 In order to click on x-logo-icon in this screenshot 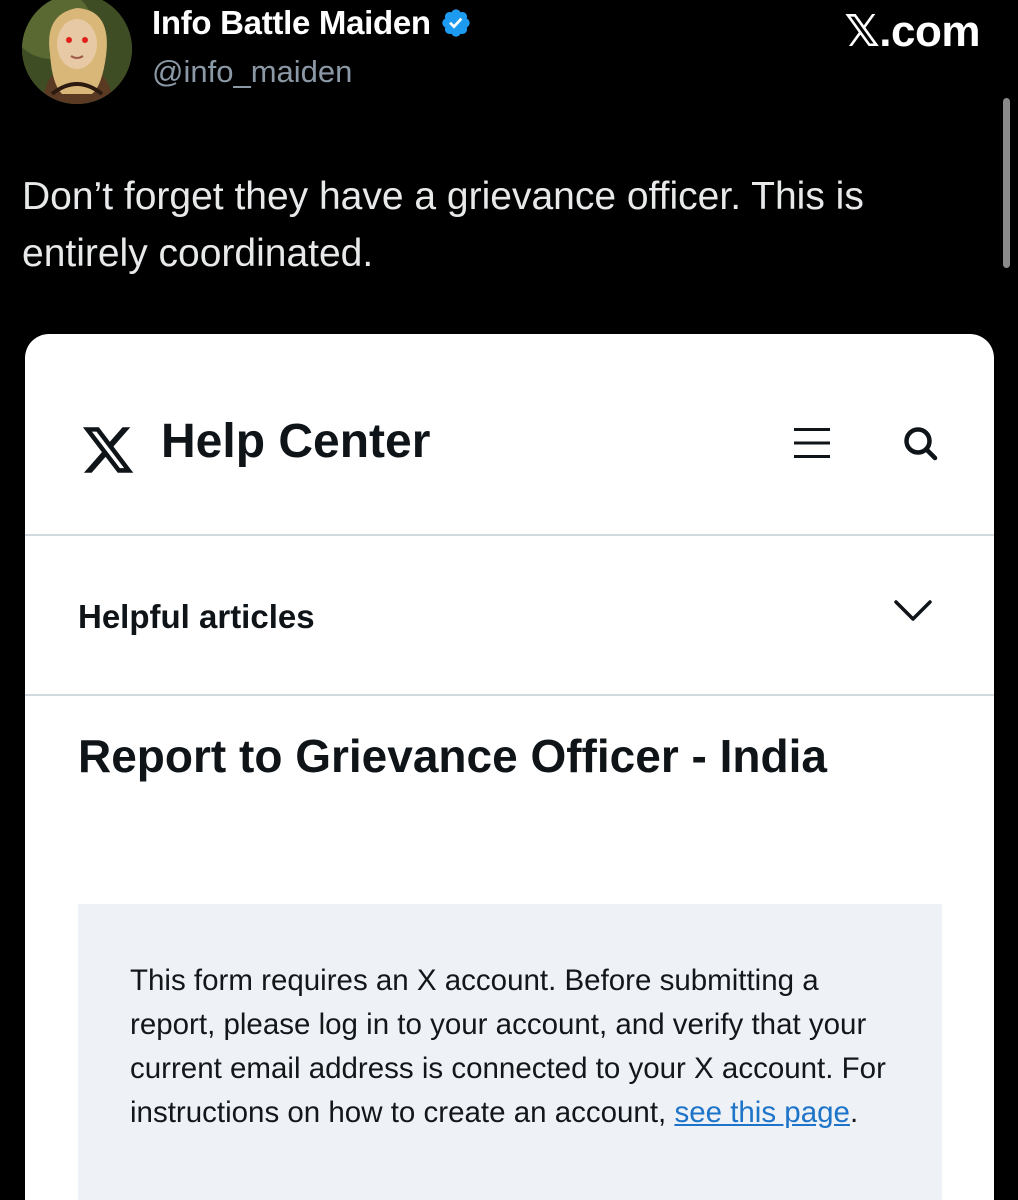, I will do `click(108, 450)`.